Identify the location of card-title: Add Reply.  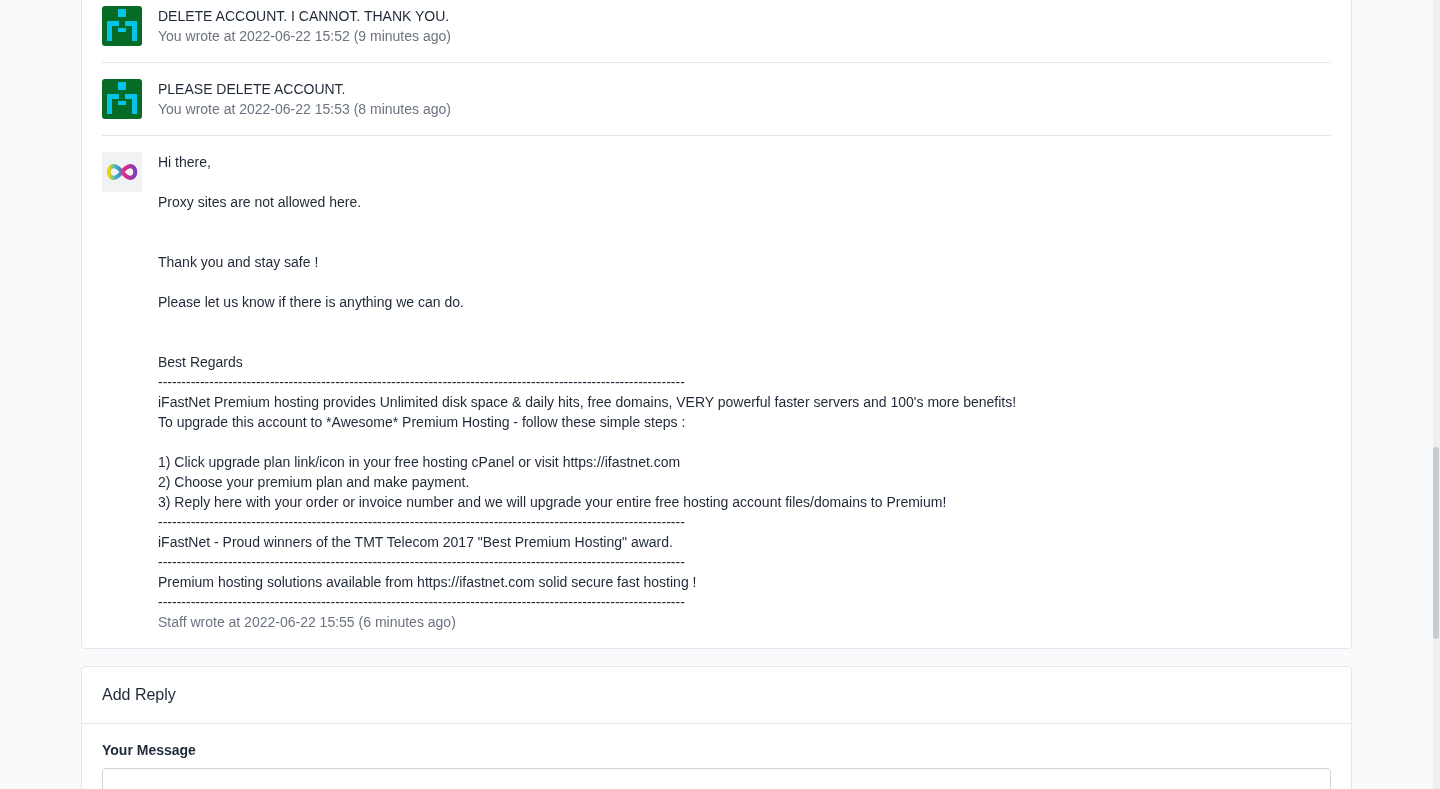
(139, 694).